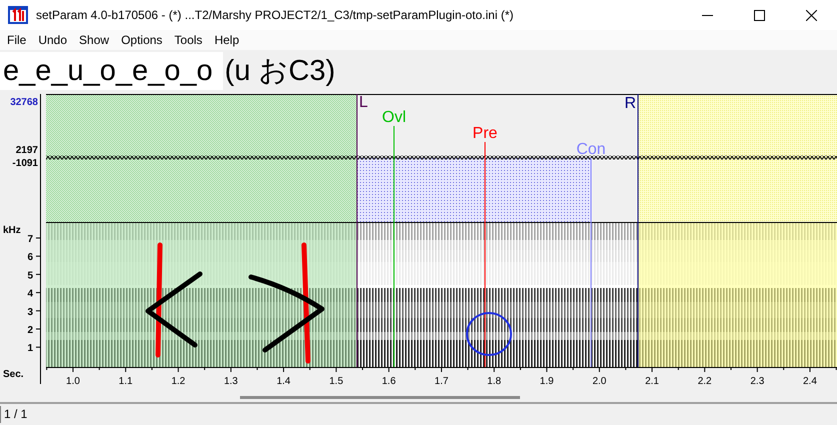 The image size is (837, 425). Describe the element at coordinates (94, 40) in the screenshot. I see `menu-item: Show` at that location.